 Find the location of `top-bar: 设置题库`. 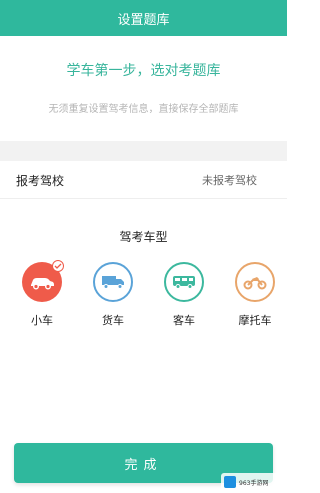

top-bar: 设置题库 is located at coordinates (143, 18).